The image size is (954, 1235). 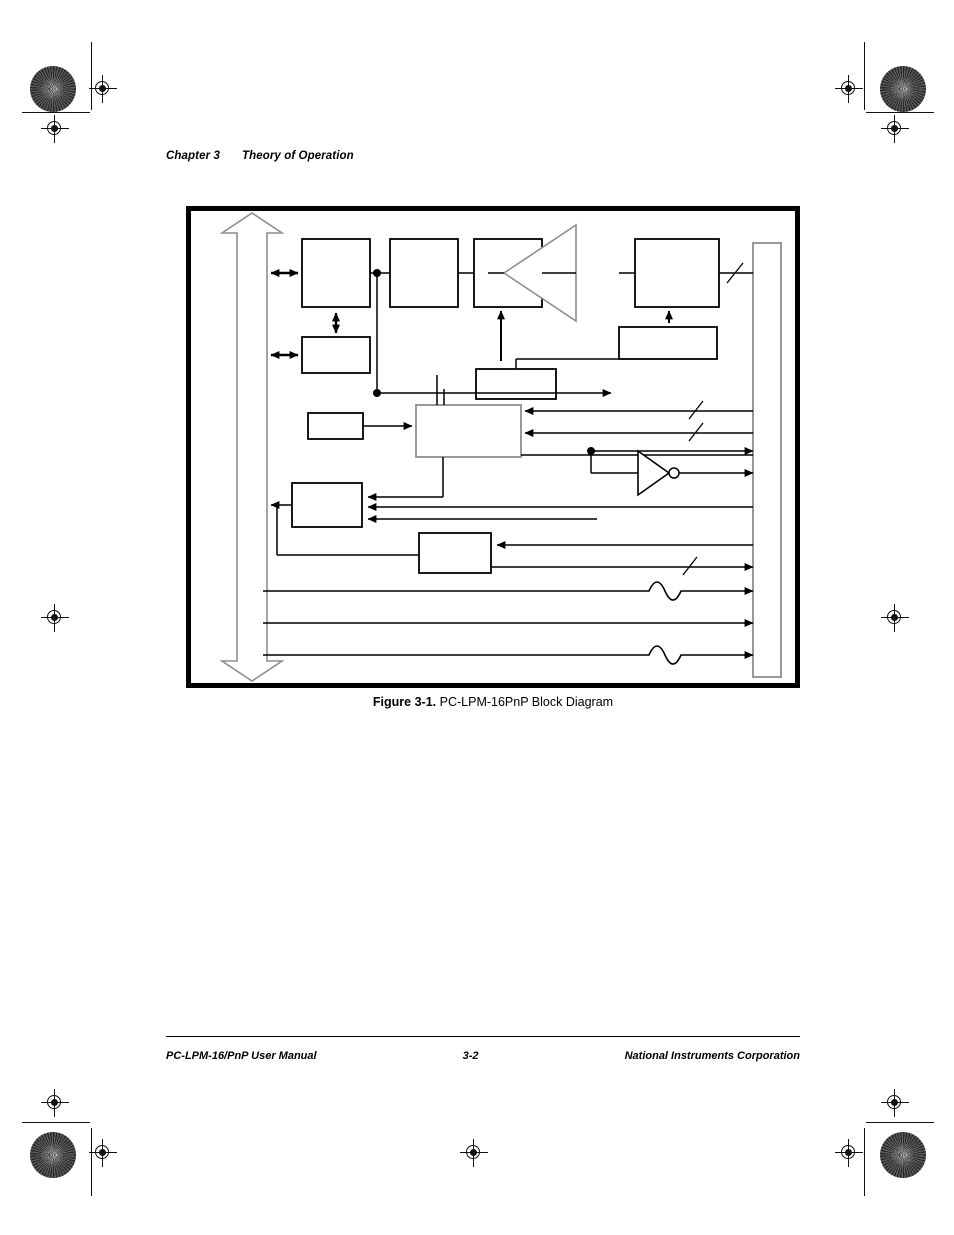 I want to click on running-head: Chapter 3 Theory of Operation, so click(x=260, y=156).